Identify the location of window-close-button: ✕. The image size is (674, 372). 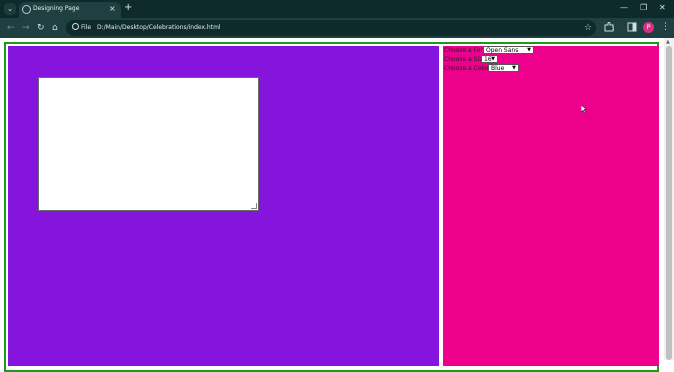
(662, 8).